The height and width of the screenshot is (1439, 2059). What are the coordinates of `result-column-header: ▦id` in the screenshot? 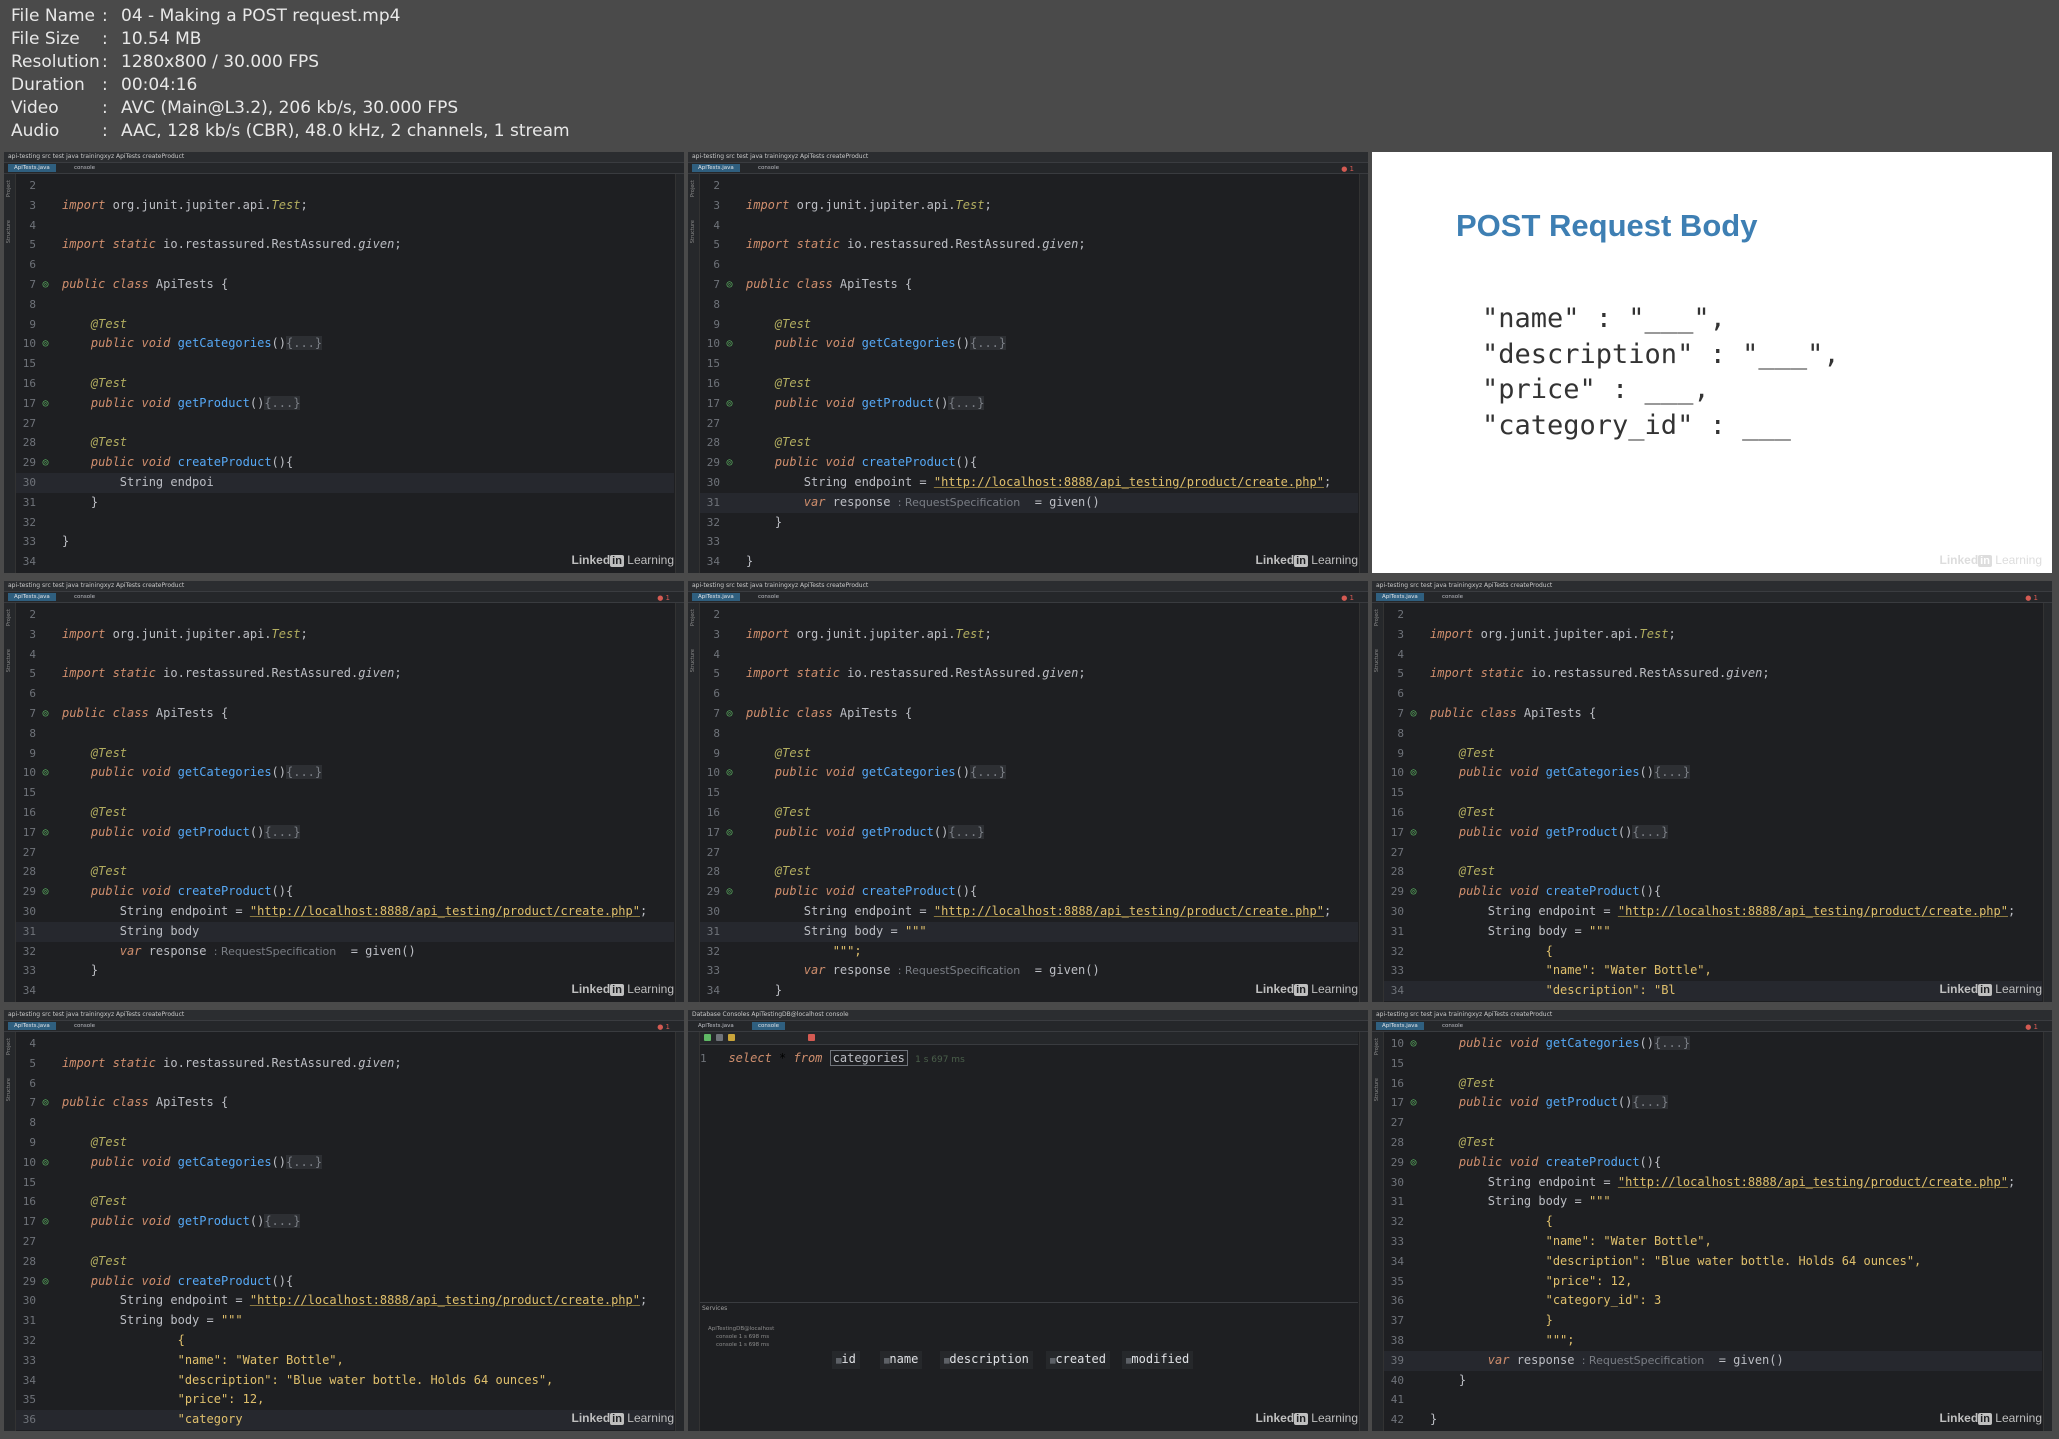 It's located at (846, 1360).